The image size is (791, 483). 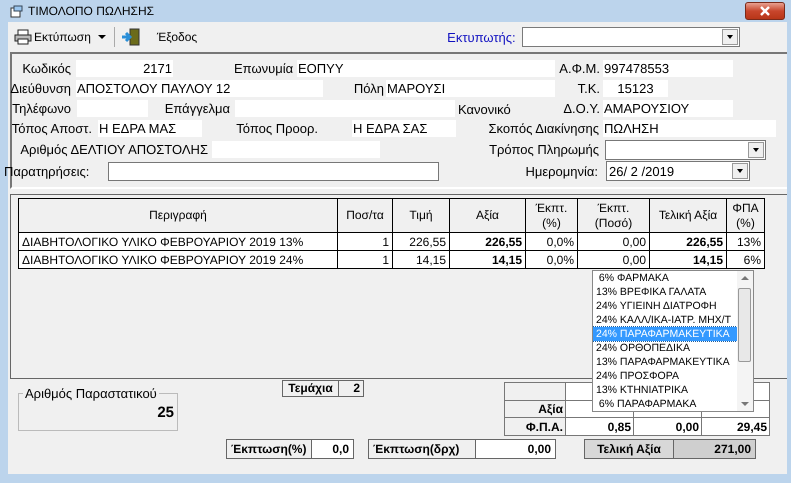 What do you see at coordinates (41, 108) in the screenshot?
I see `field-label: Τηλέφωνο` at bounding box center [41, 108].